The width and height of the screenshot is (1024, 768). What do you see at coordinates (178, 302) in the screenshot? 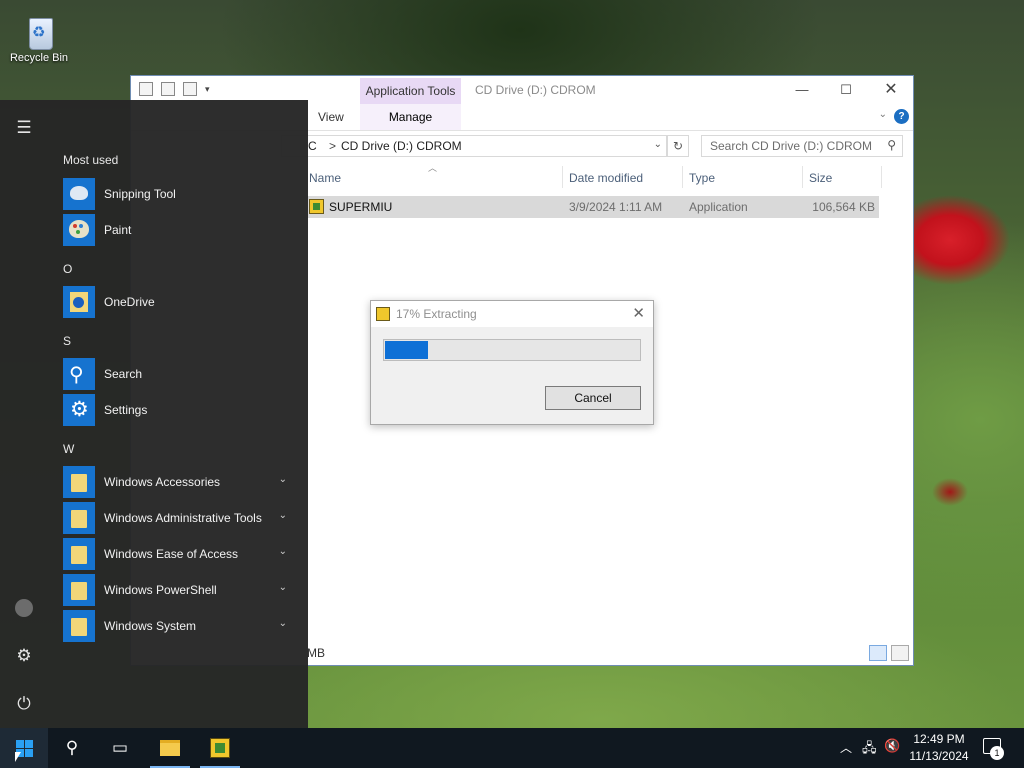
I see `app-onedrive: OneDrive` at bounding box center [178, 302].